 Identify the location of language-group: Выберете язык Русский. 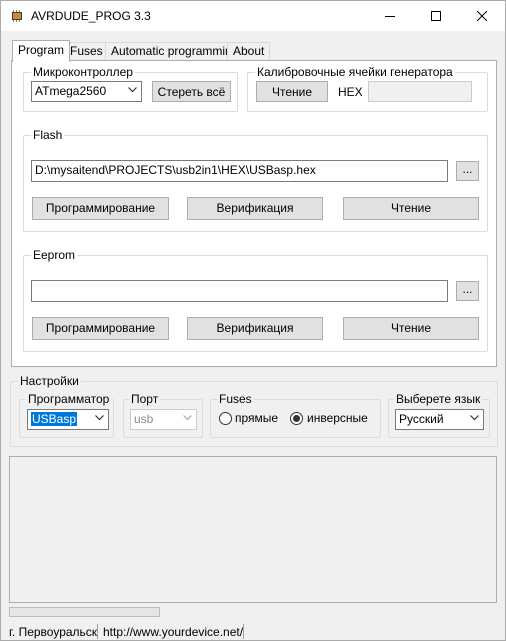
(439, 415).